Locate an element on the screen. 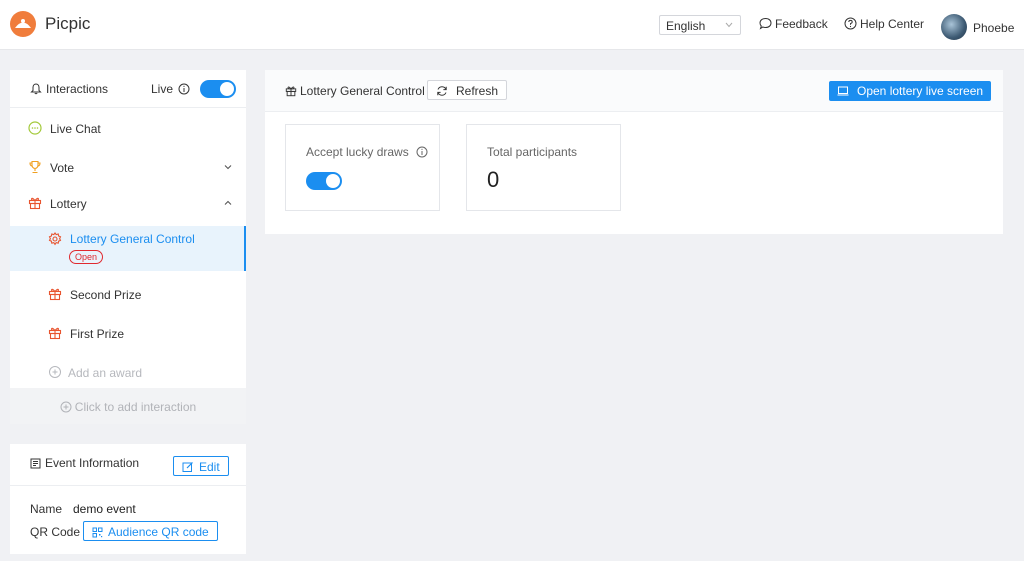 This screenshot has height=561, width=1024. picpic-logo-icon is located at coordinates (23, 24).